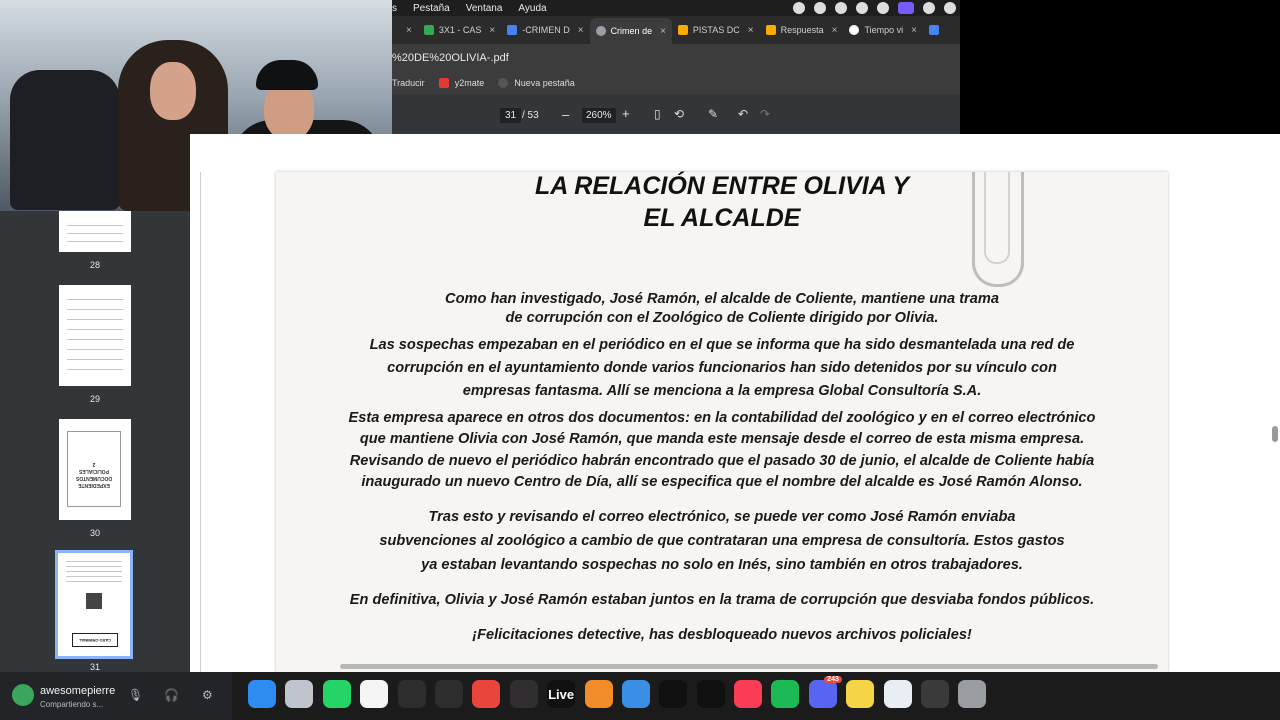 The height and width of the screenshot is (720, 1280). Describe the element at coordinates (23, 695) in the screenshot. I see `avatar` at that location.